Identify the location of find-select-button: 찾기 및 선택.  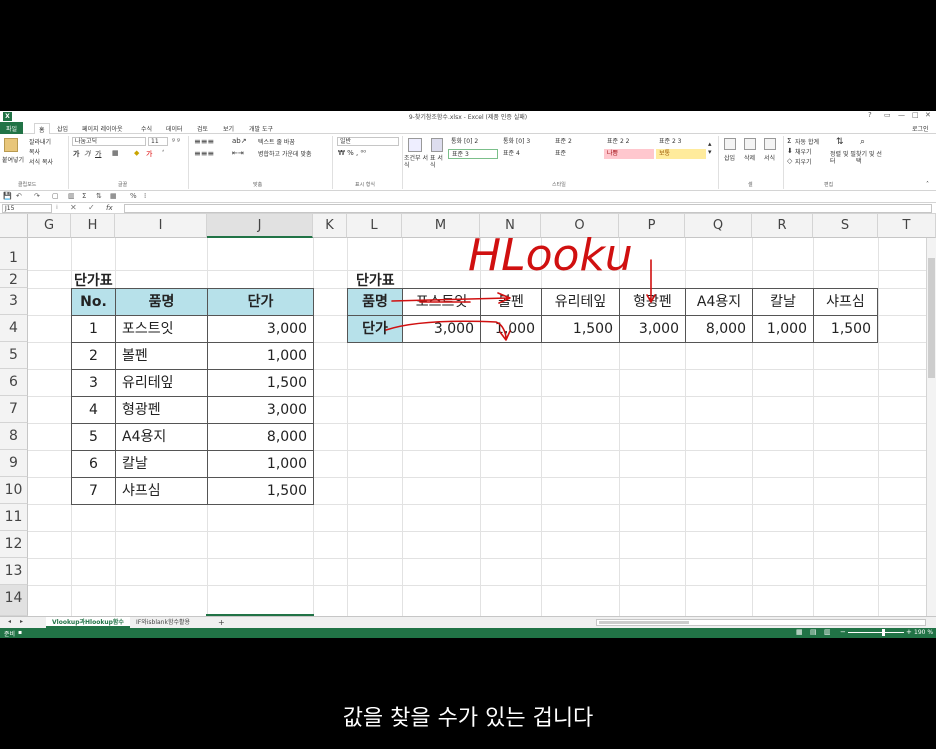
(869, 158).